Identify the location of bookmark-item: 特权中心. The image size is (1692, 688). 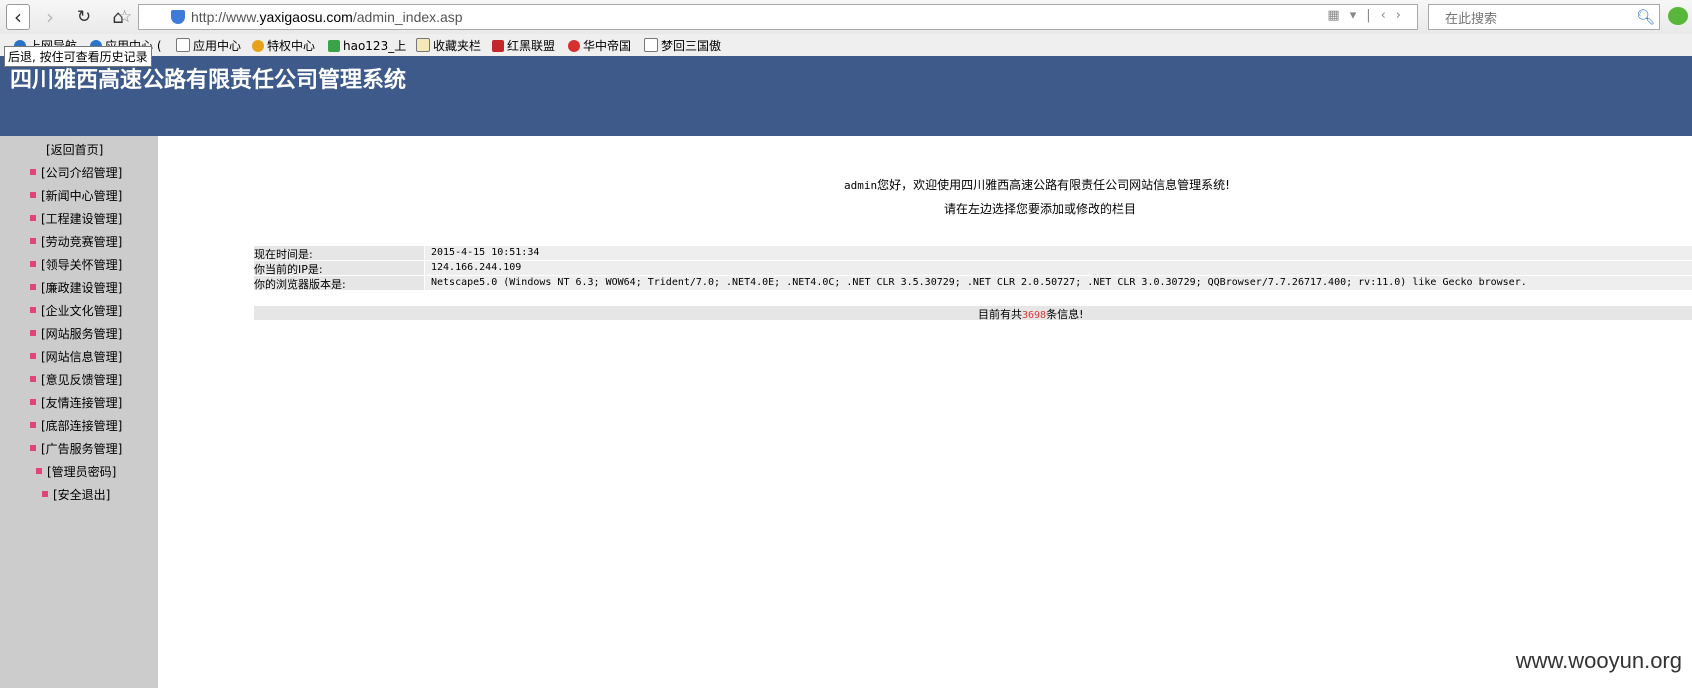
(283, 45).